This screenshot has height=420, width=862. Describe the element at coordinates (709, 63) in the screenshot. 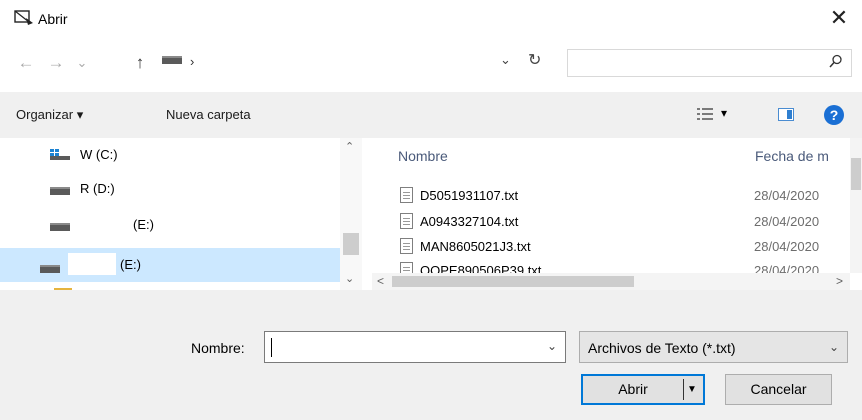

I see `search-input` at that location.